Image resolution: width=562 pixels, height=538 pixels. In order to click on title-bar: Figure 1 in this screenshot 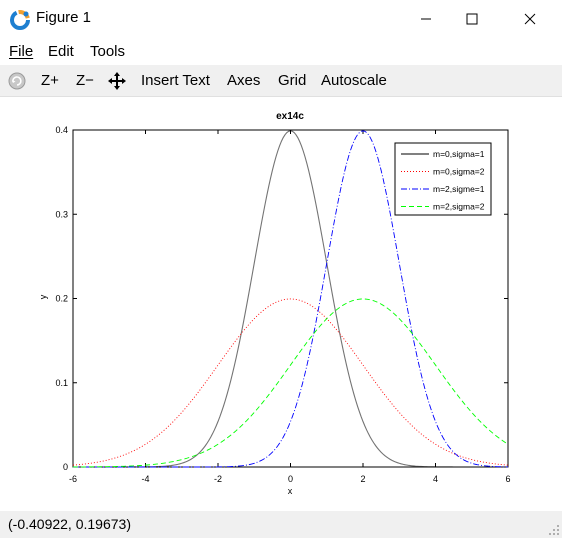, I will do `click(281, 19)`.